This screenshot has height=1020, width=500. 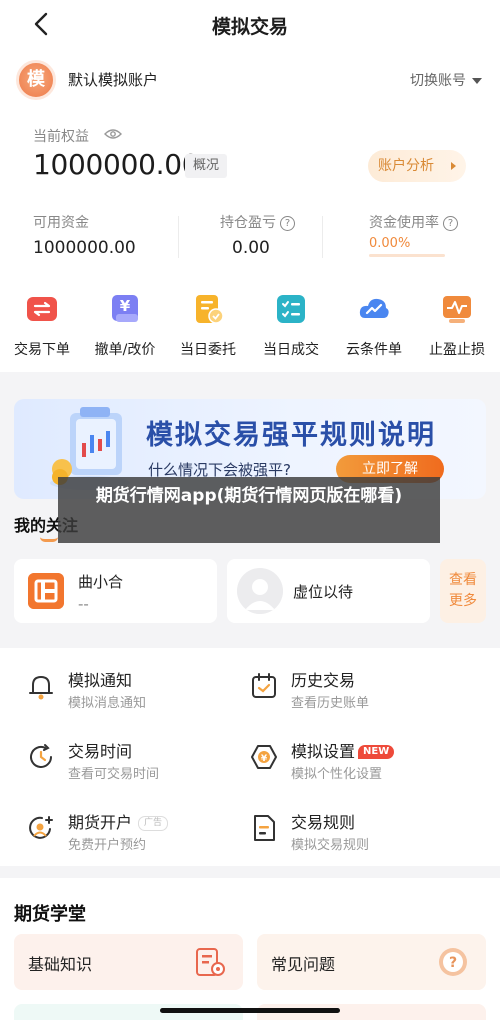 What do you see at coordinates (374, 350) in the screenshot?
I see `action-label: 云条件单` at bounding box center [374, 350].